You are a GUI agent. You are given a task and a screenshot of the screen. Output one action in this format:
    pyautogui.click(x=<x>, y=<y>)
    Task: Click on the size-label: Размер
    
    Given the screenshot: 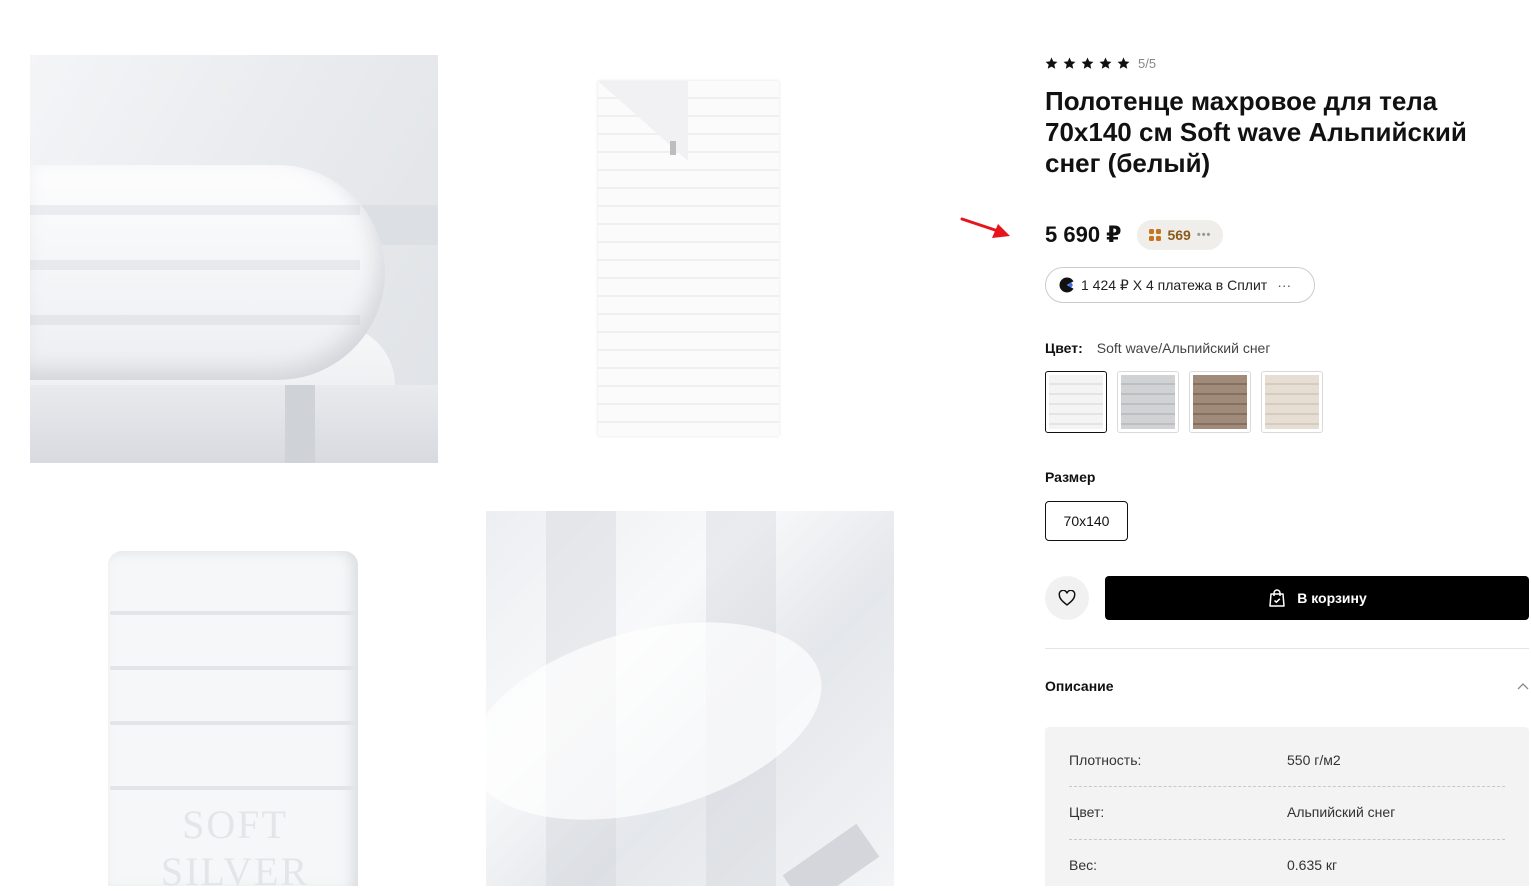 What is the action you would take?
    pyautogui.click(x=1070, y=477)
    